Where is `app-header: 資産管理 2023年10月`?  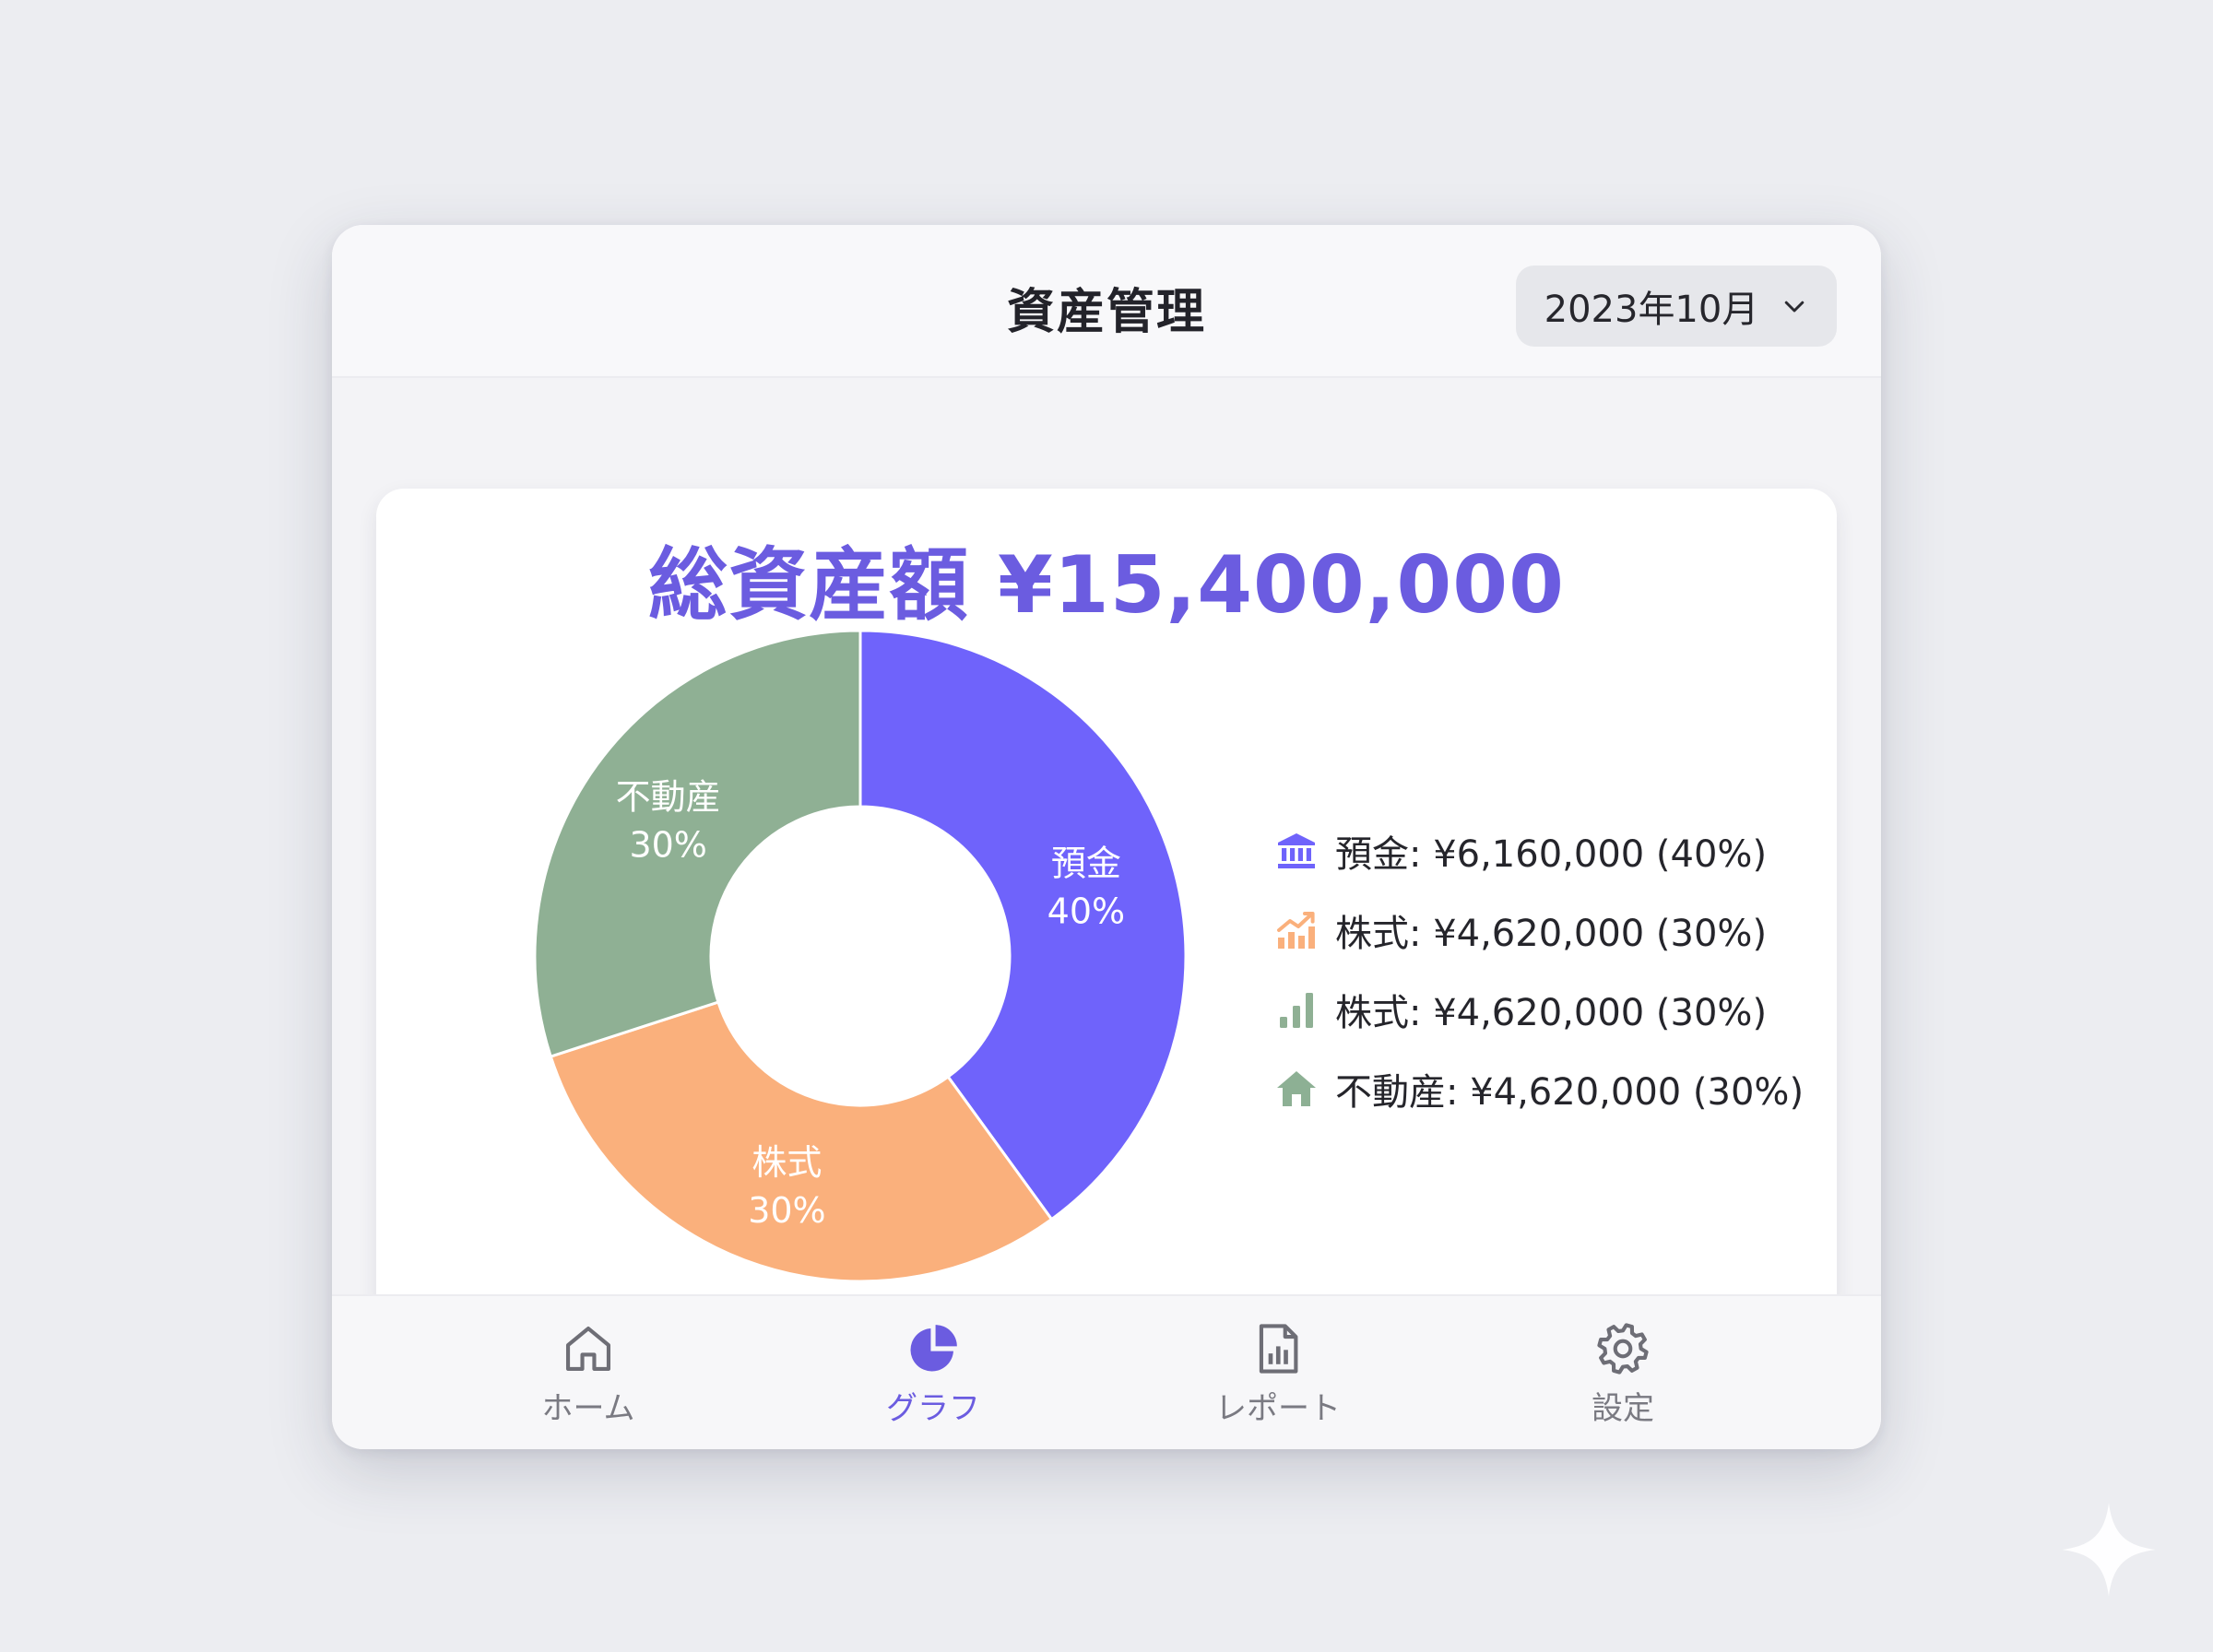 app-header: 資産管理 2023年10月 is located at coordinates (1106, 301).